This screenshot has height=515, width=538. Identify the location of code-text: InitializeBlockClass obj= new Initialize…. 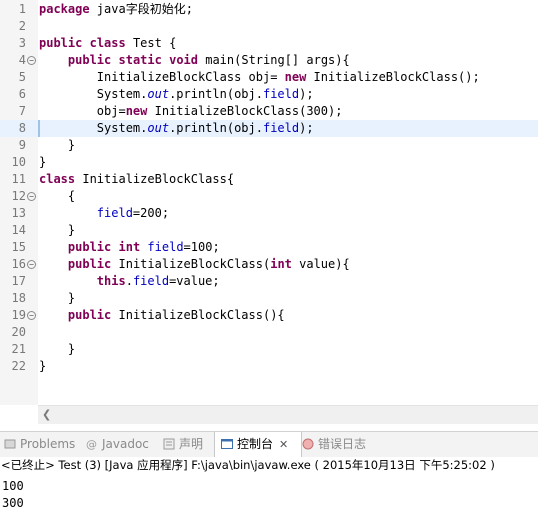
(259, 77).